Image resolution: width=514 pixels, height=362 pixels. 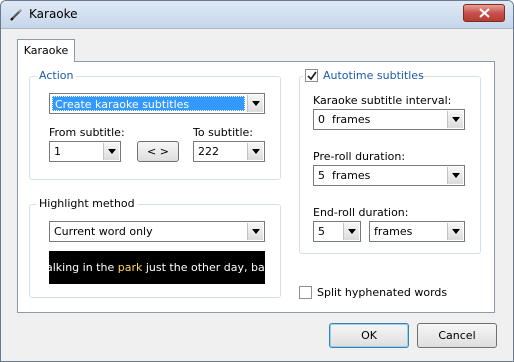 I want to click on action-mode-select: Create karaoke subtitles, so click(x=157, y=103).